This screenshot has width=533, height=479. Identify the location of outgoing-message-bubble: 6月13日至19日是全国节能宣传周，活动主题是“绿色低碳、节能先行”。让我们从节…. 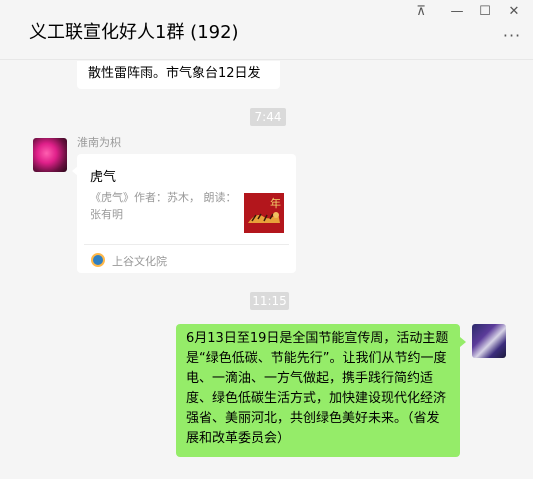
(318, 390).